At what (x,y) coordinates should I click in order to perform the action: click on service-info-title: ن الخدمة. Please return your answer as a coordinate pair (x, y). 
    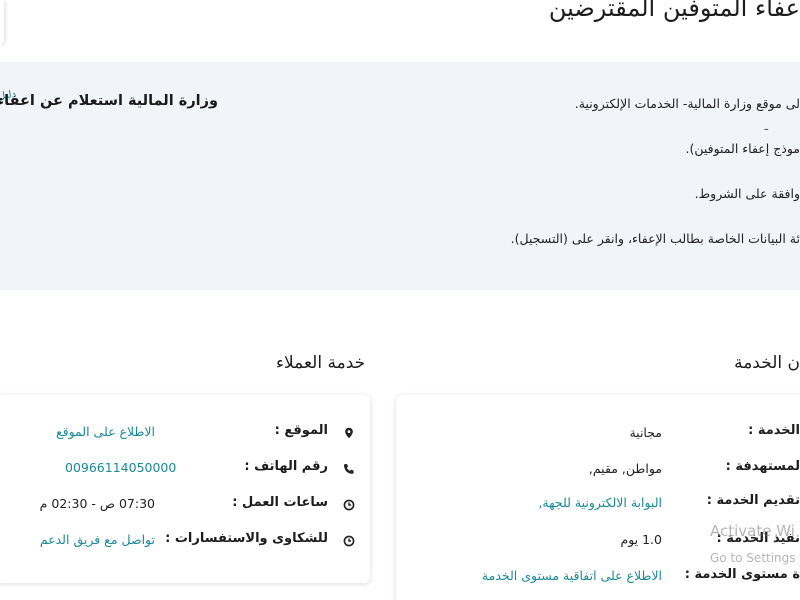
    Looking at the image, I should click on (767, 363).